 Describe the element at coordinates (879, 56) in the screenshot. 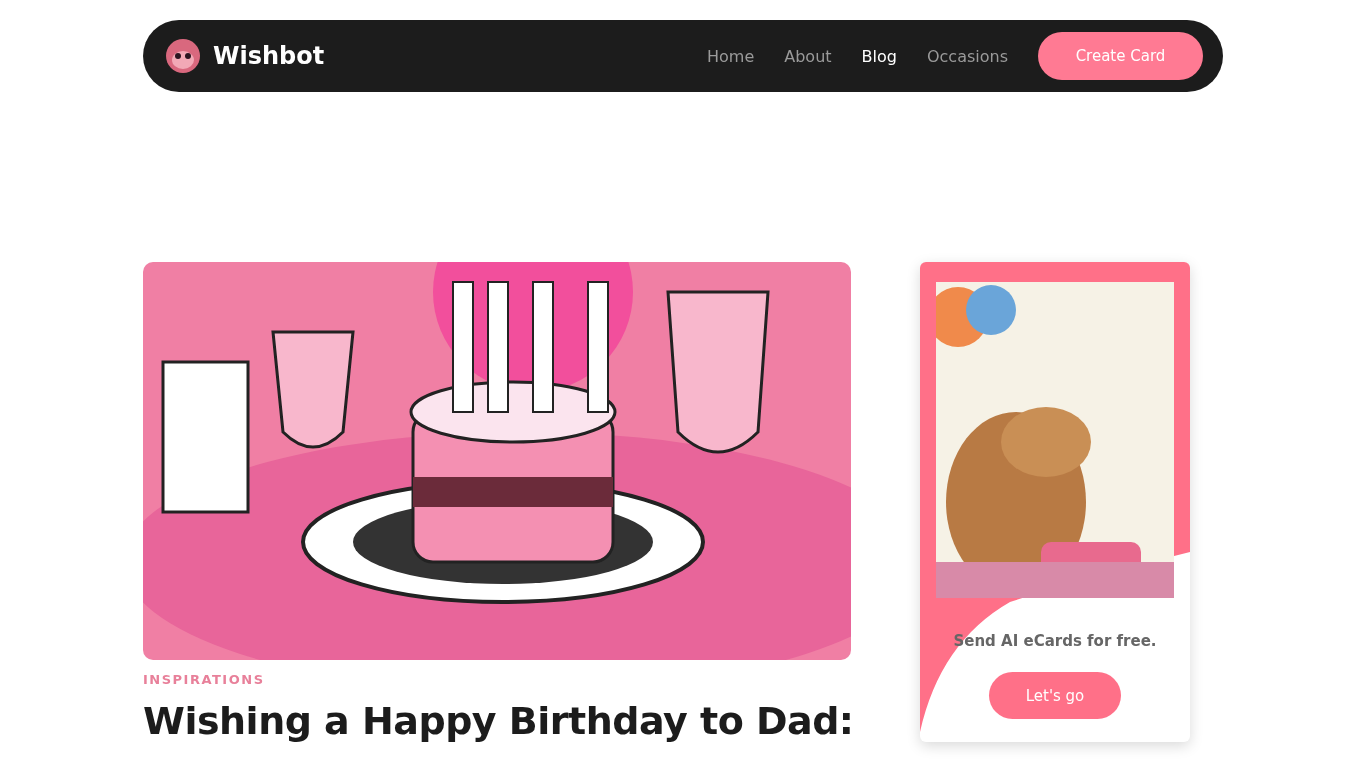

I see `nav-link: Blog` at that location.